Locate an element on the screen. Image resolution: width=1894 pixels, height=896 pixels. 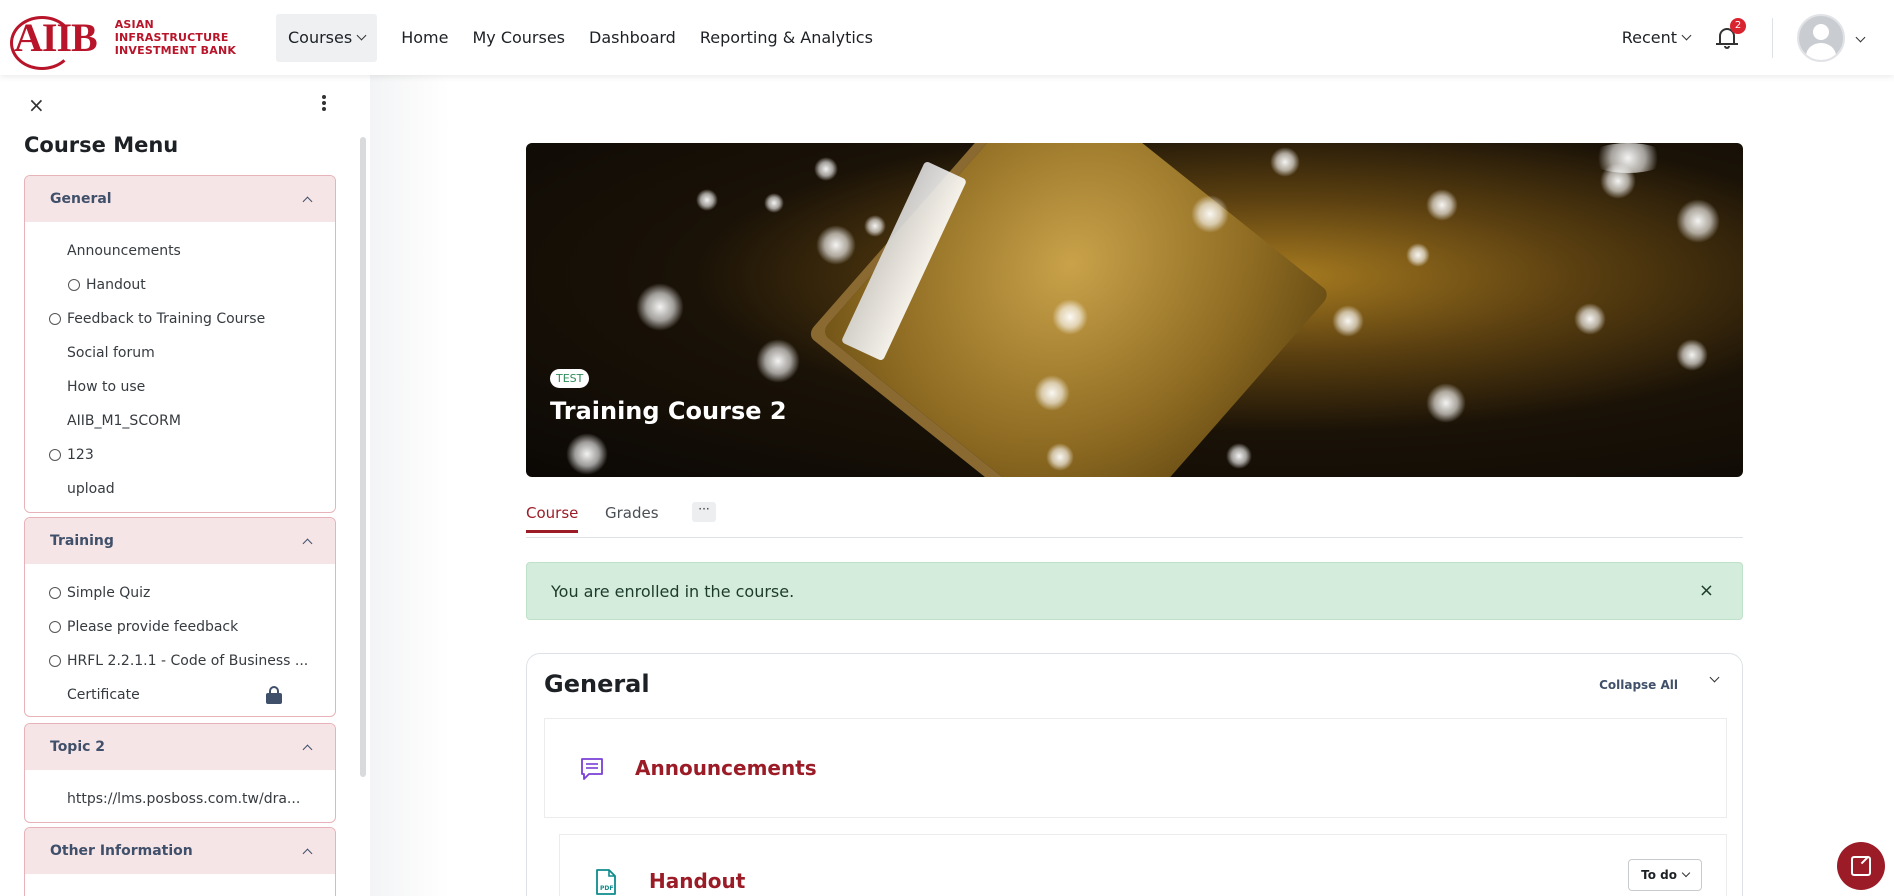
more-tabs-button: ··· is located at coordinates (704, 512).